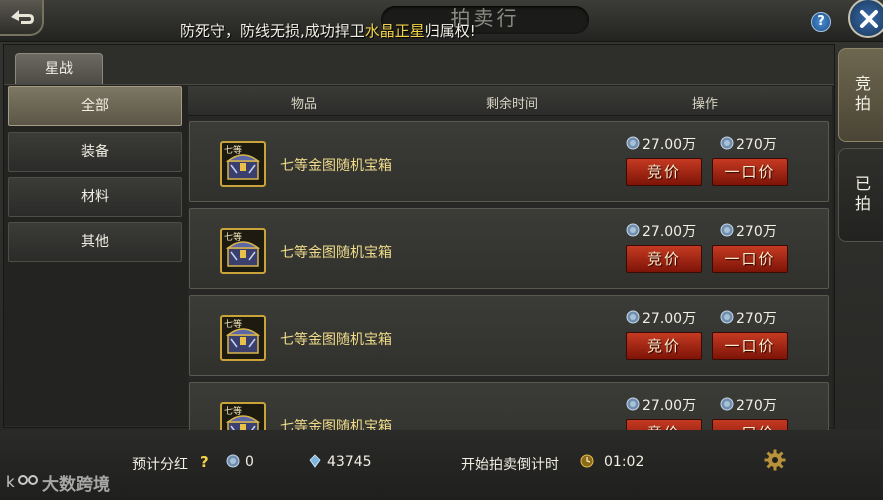 The width and height of the screenshot is (883, 500). What do you see at coordinates (95, 152) in the screenshot?
I see `sidebar-item-equipment: 装备` at bounding box center [95, 152].